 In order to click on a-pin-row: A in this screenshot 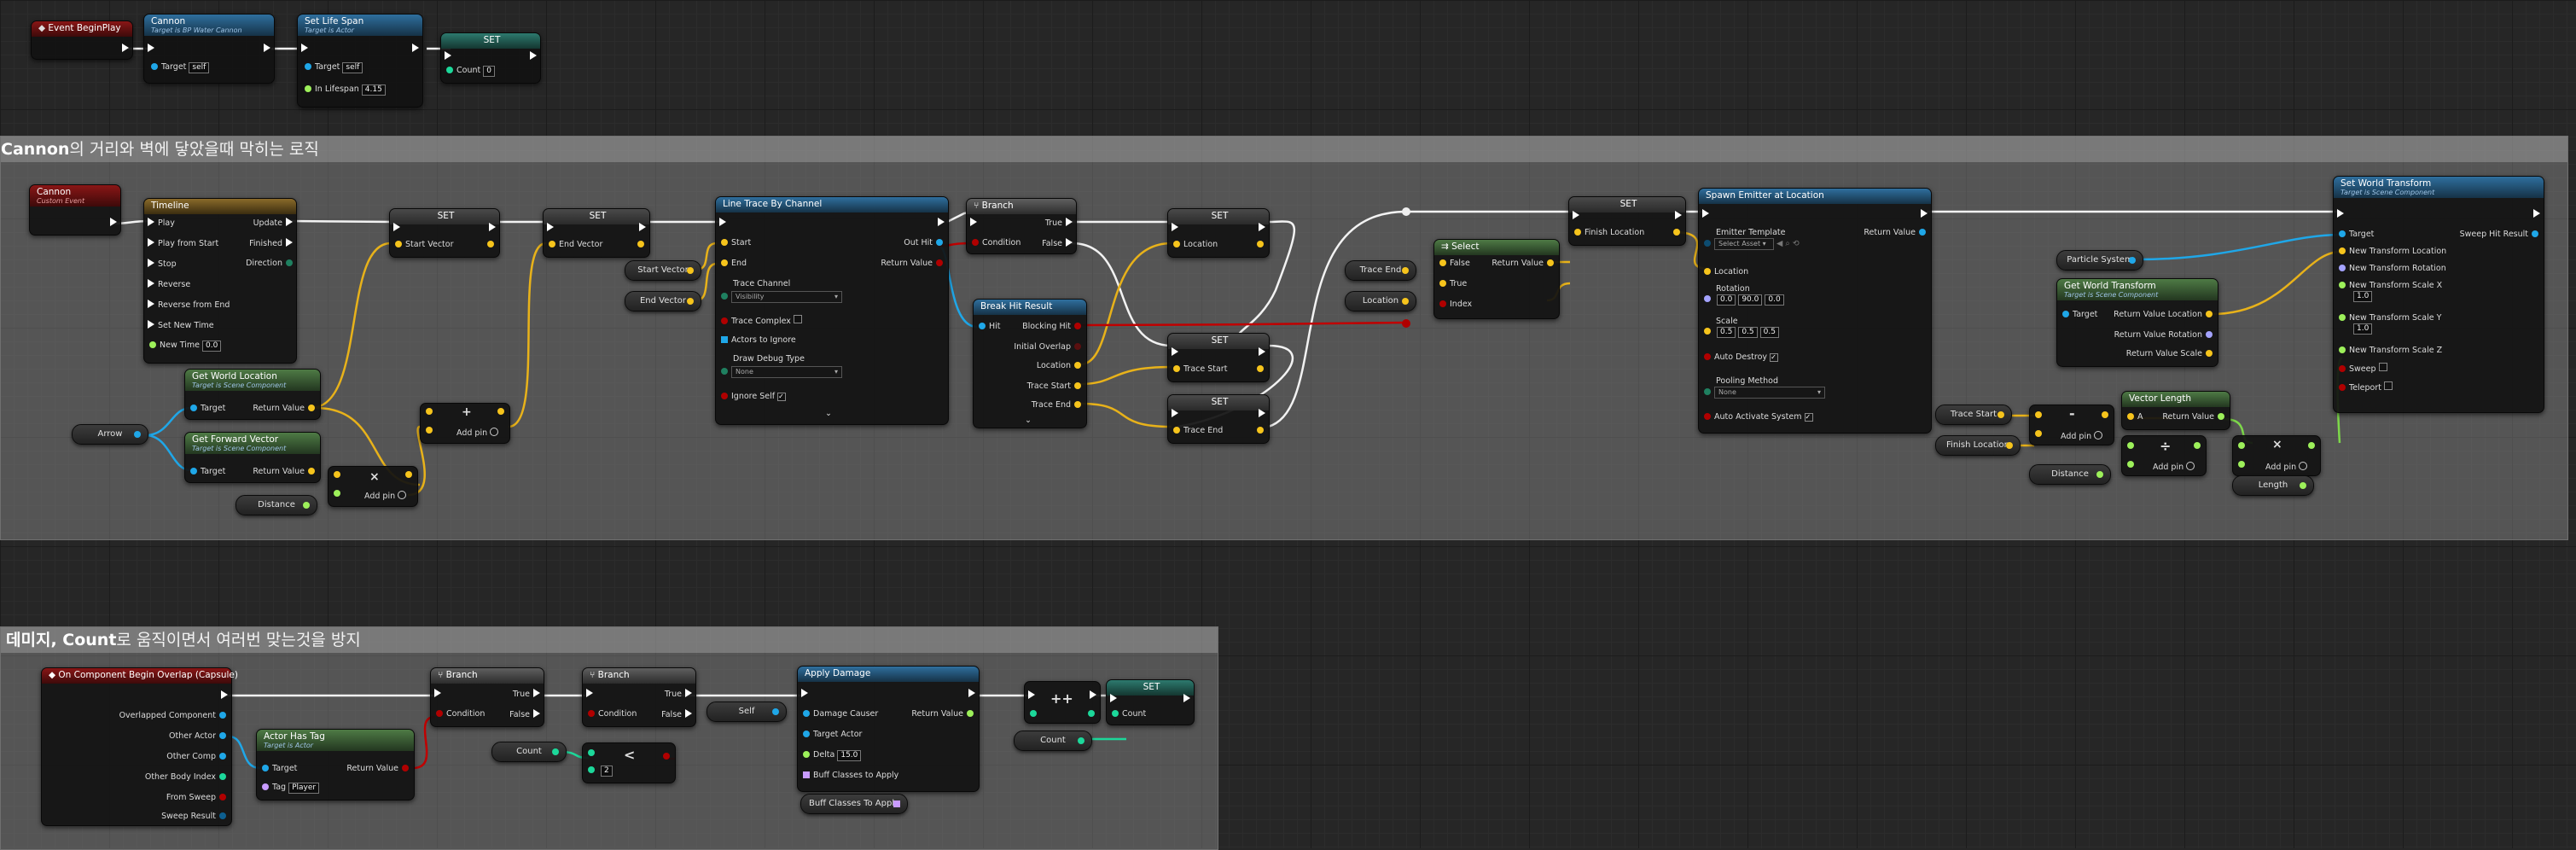, I will do `click(2133, 417)`.